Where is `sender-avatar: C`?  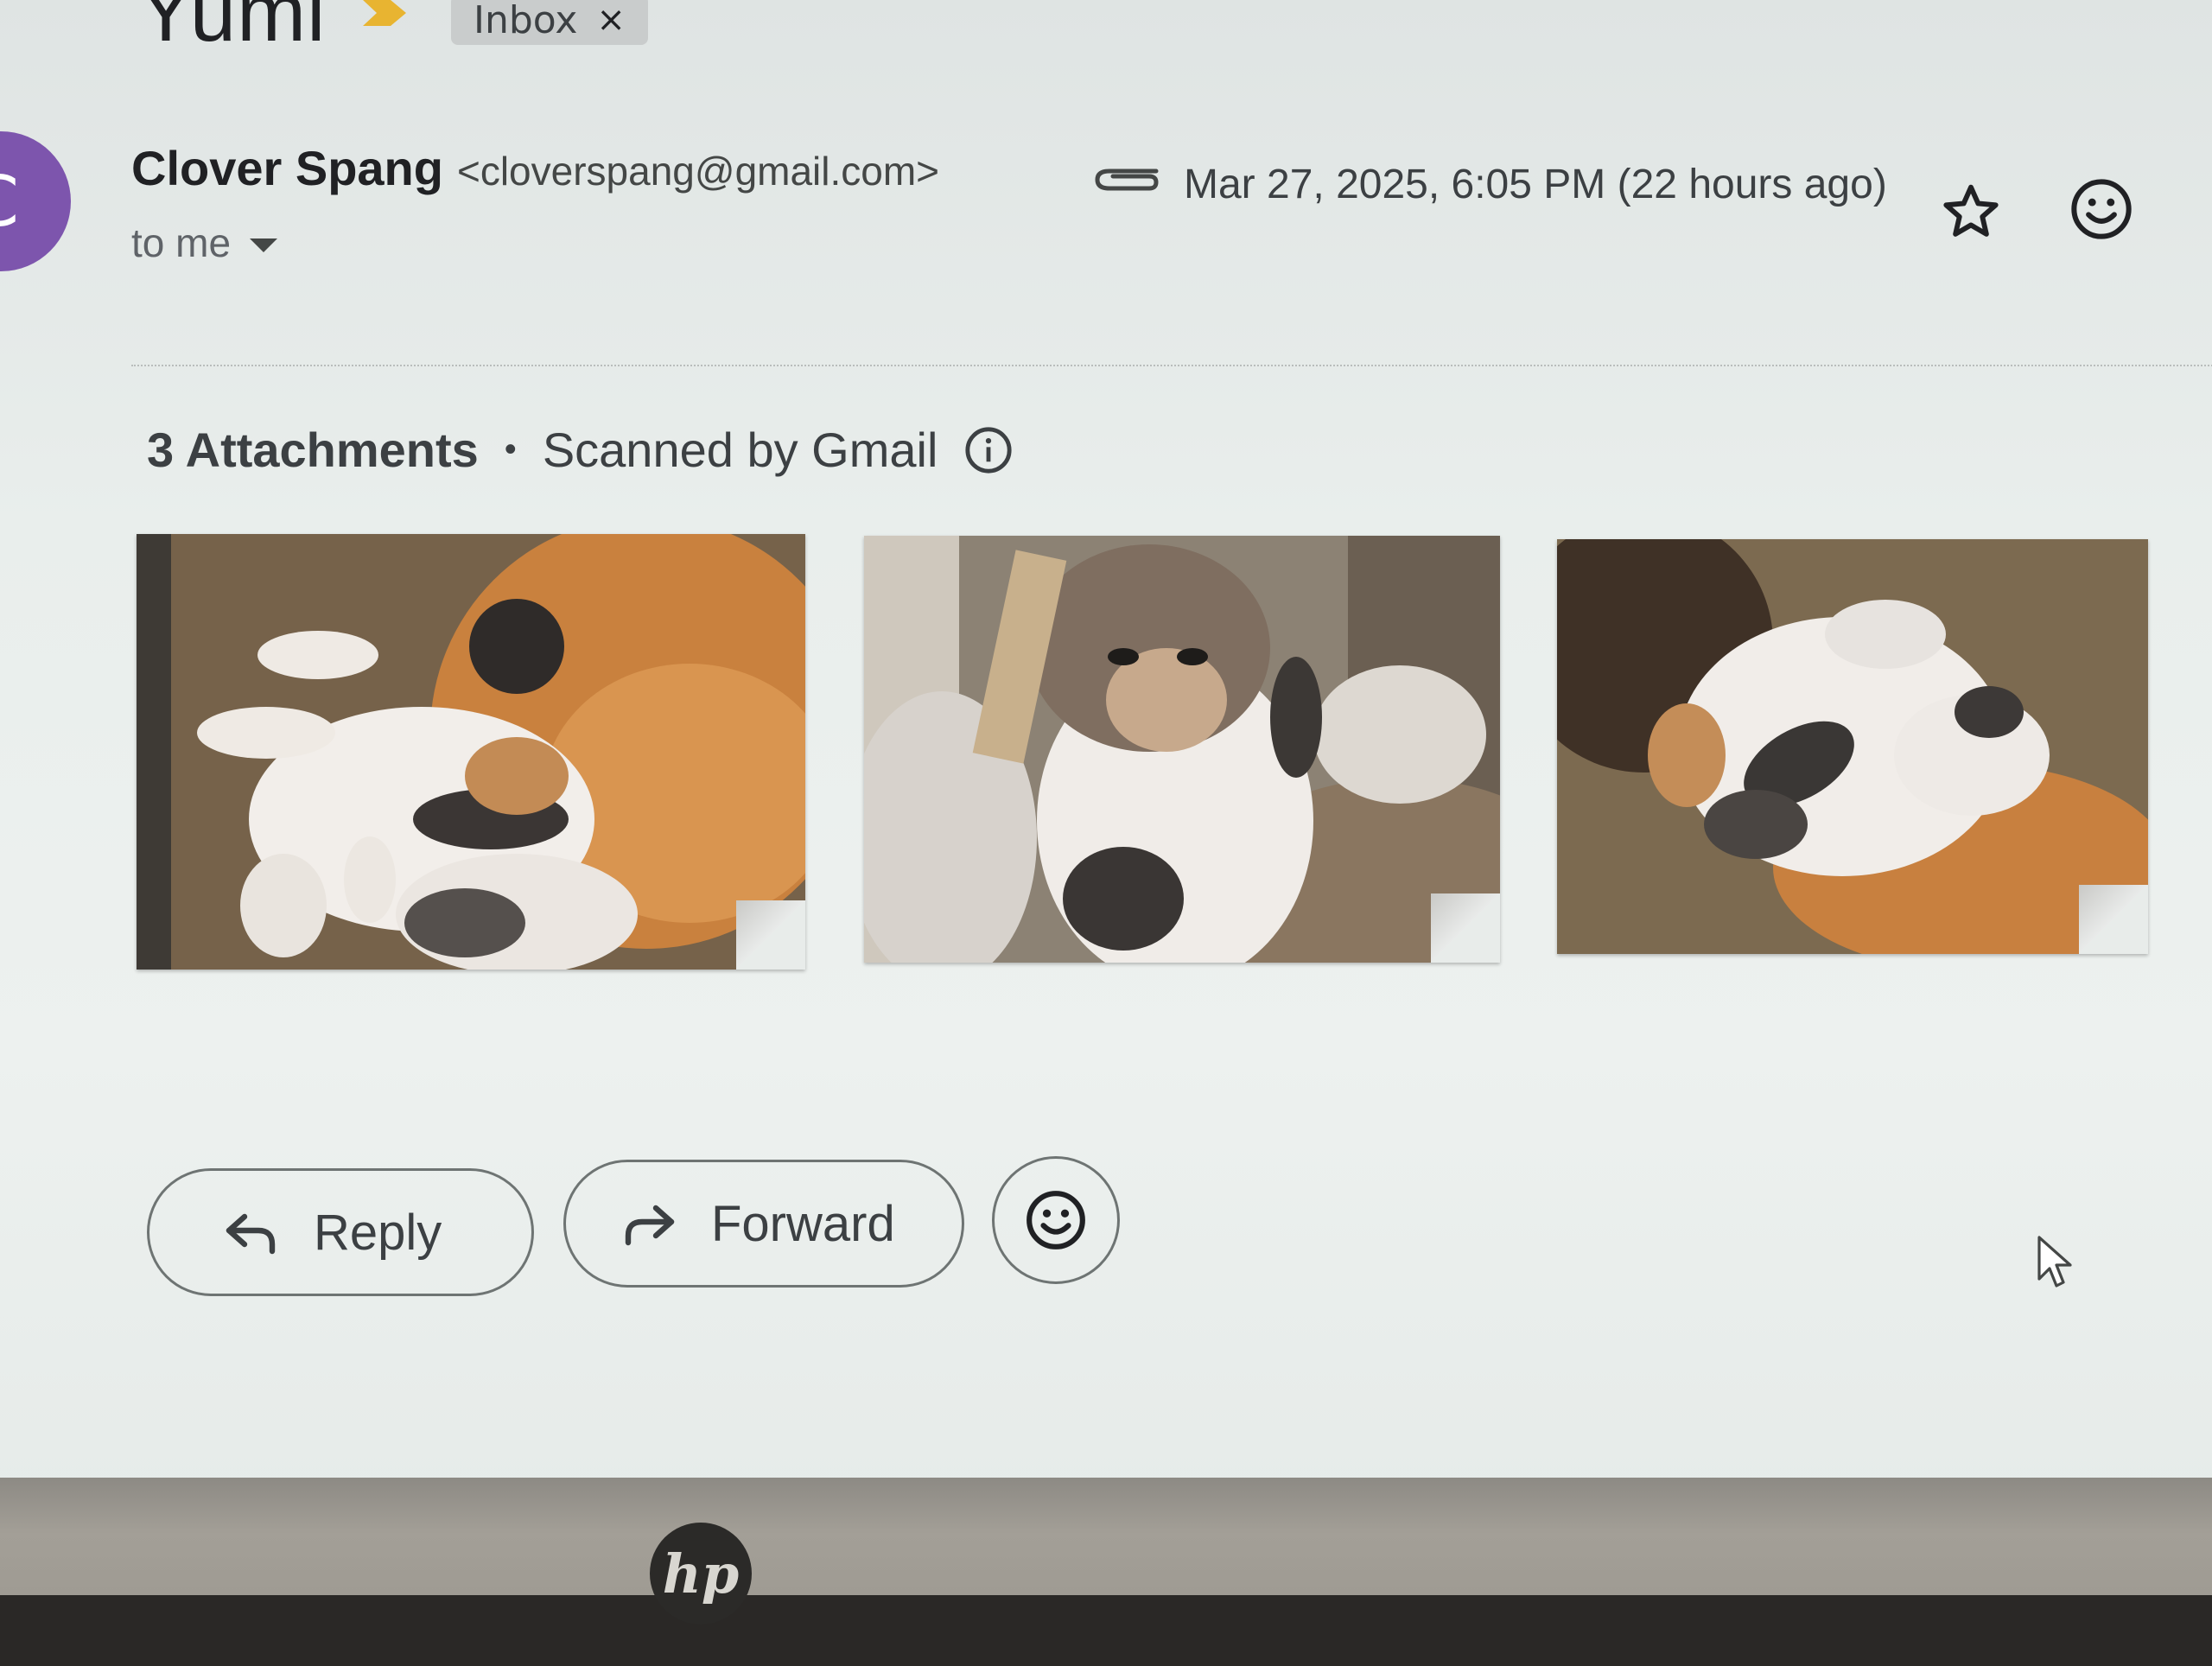 sender-avatar: C is located at coordinates (35, 201).